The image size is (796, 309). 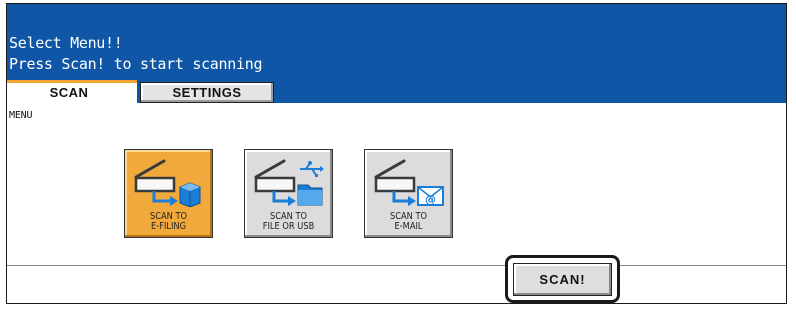 I want to click on scan-to-efiling-label: SCAN TO E-FILING, so click(x=168, y=221).